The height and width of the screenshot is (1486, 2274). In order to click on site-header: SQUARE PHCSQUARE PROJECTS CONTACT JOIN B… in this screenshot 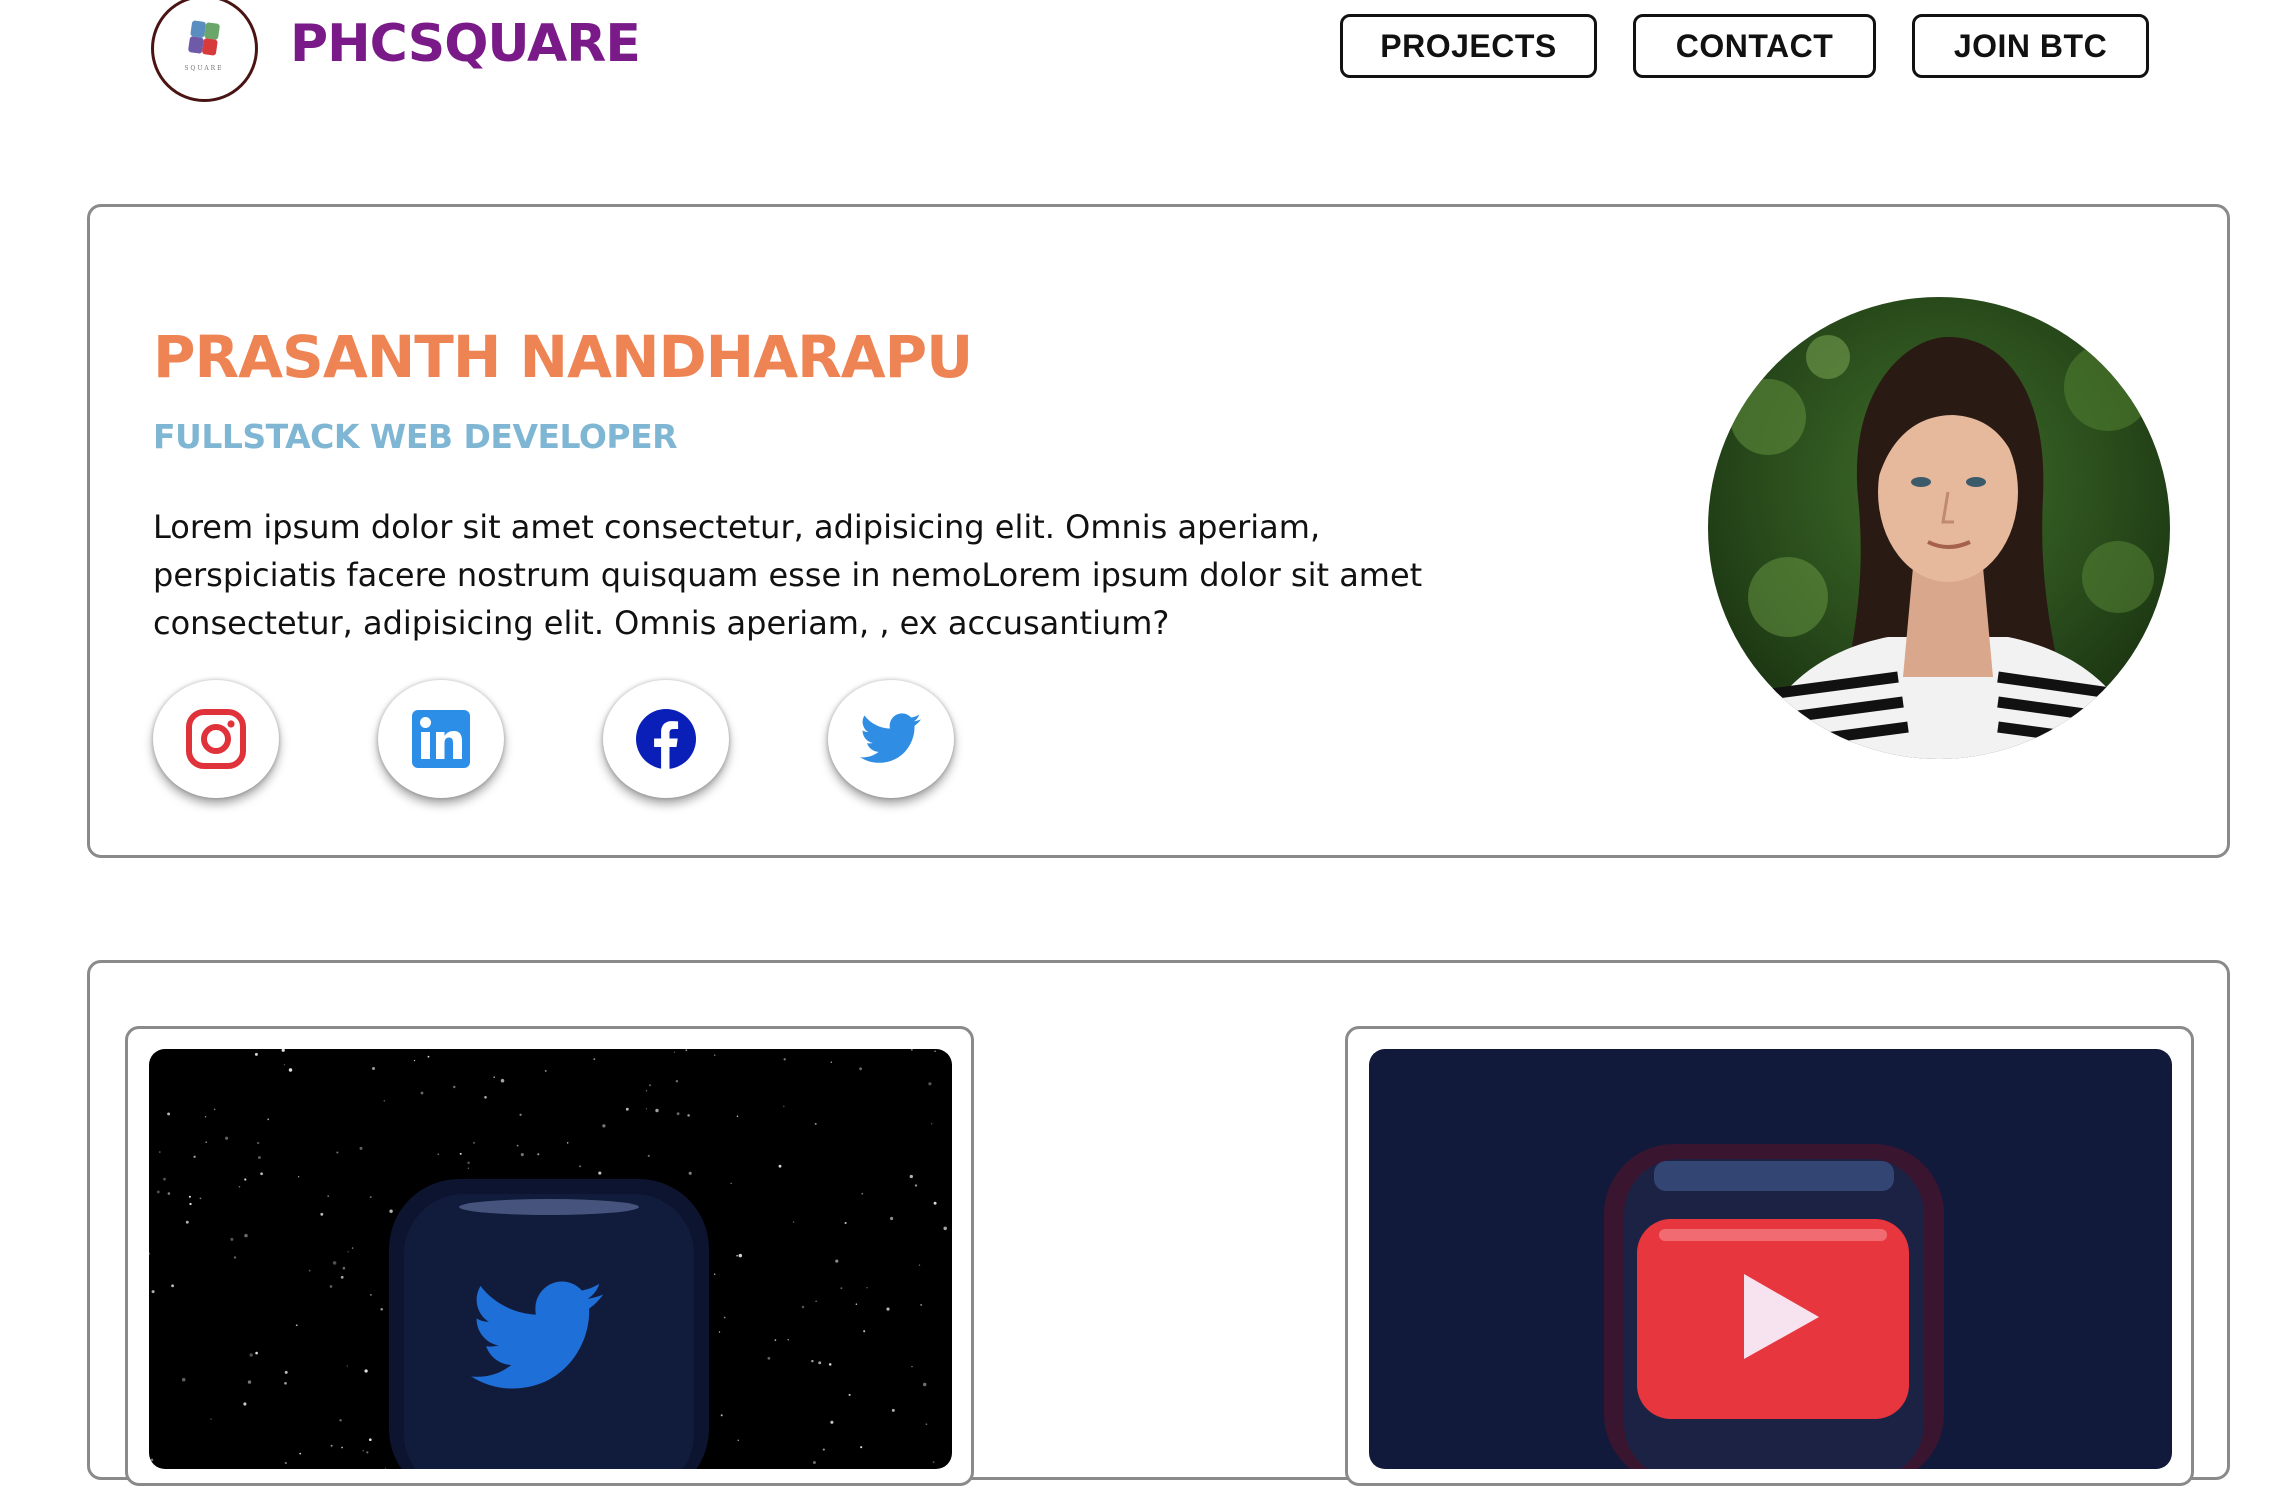, I will do `click(1137, 55)`.